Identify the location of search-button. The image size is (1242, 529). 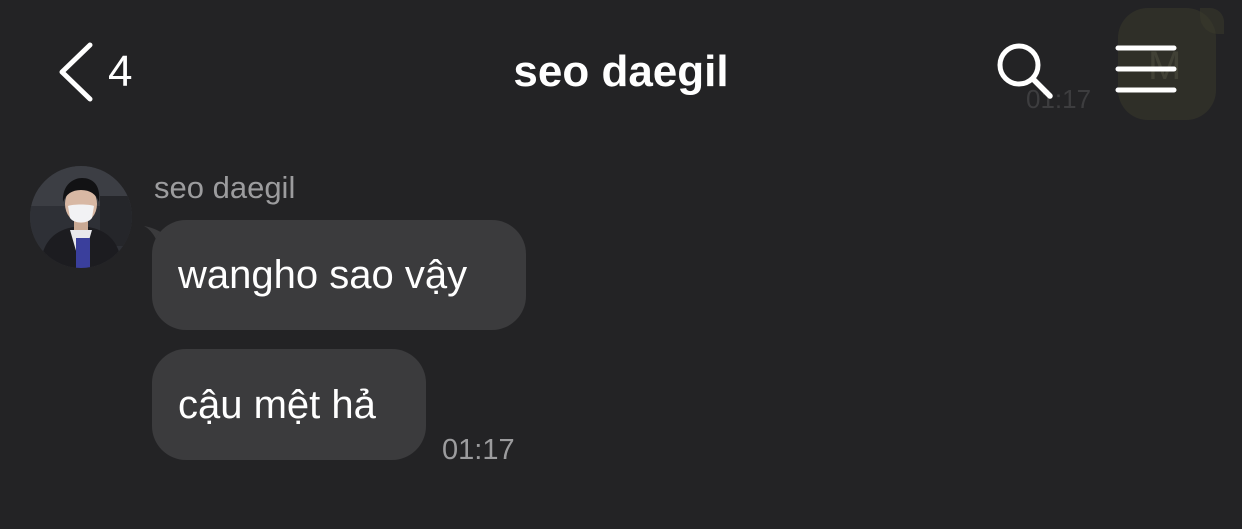
(1025, 71).